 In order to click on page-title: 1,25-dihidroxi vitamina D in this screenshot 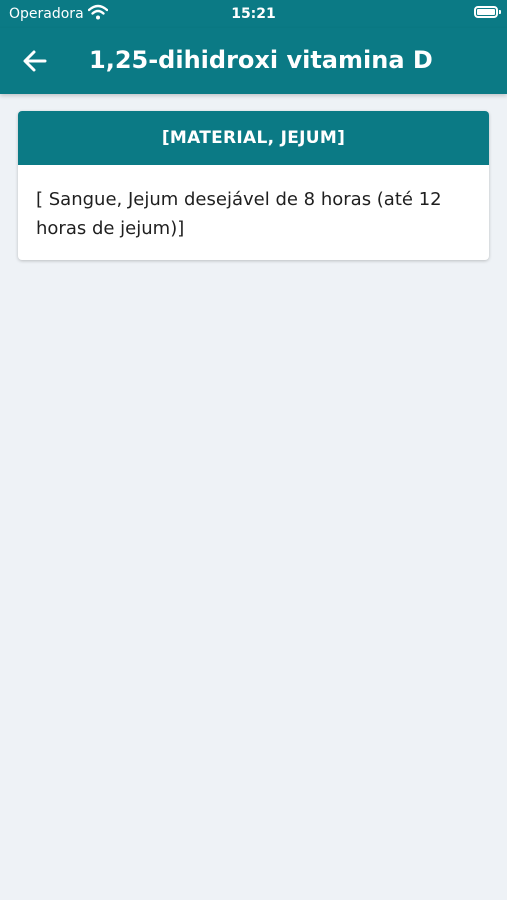, I will do `click(261, 60)`.